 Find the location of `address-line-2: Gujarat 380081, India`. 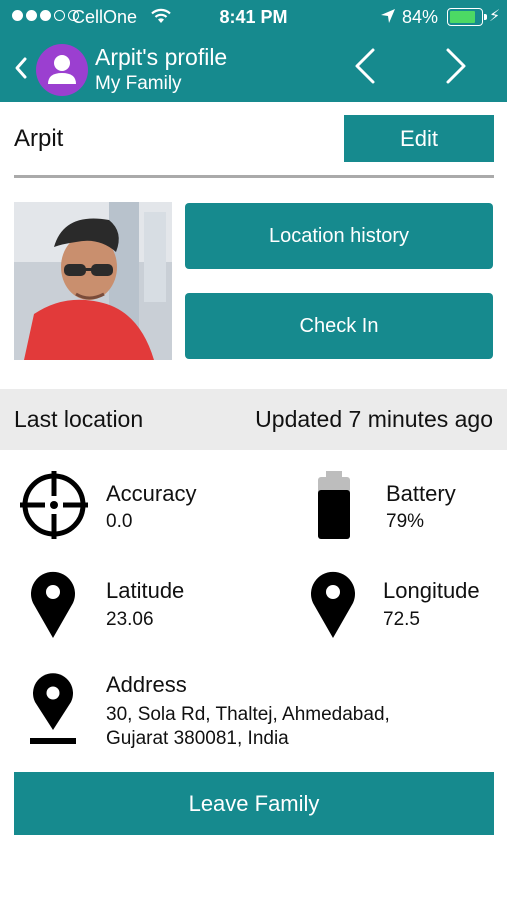

address-line-2: Gujarat 380081, India is located at coordinates (197, 738).